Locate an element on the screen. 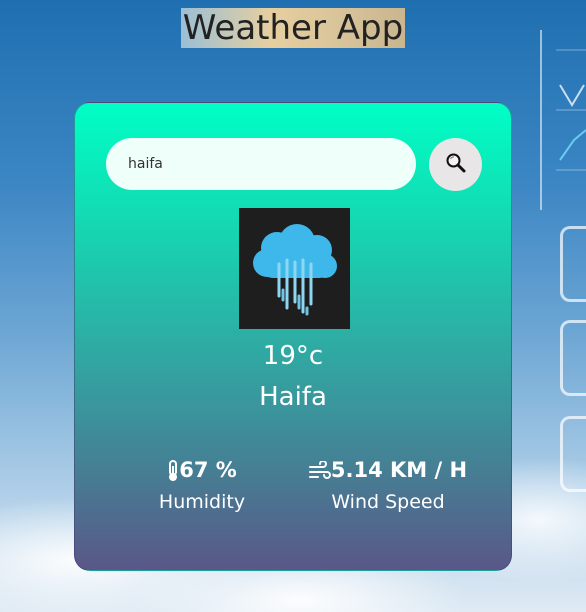 The height and width of the screenshot is (612, 586). wind-label: Wind Speed is located at coordinates (388, 502).